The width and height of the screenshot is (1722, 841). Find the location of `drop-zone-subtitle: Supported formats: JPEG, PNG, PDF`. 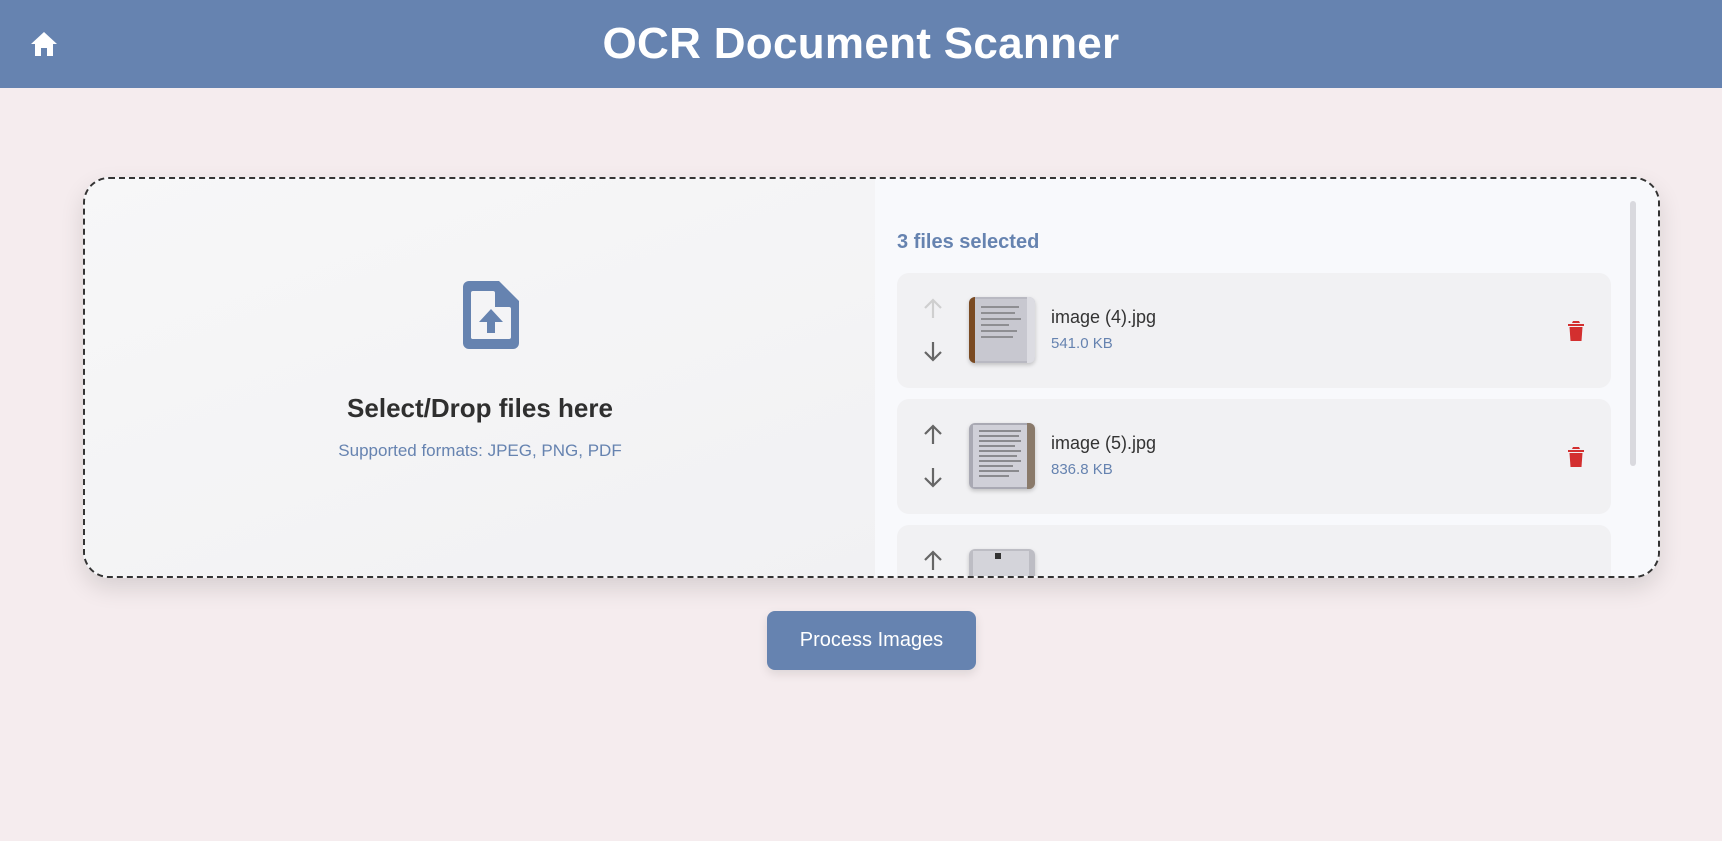

drop-zone-subtitle: Supported formats: JPEG, PNG, PDF is located at coordinates (480, 450).